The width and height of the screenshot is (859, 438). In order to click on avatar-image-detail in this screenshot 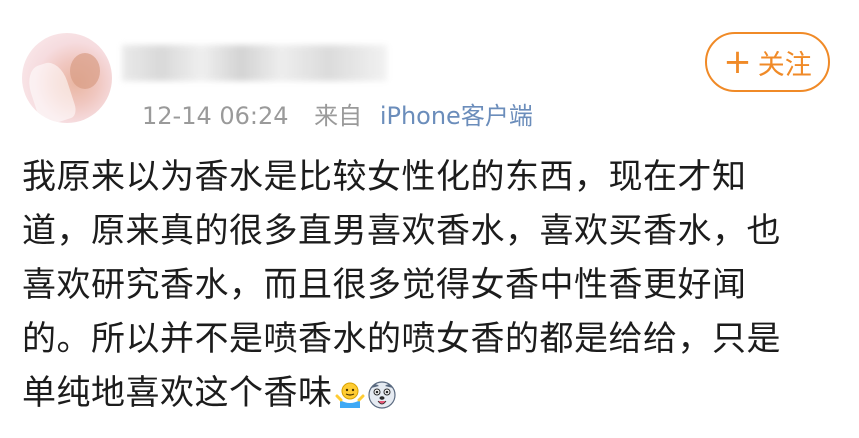, I will do `click(85, 71)`.